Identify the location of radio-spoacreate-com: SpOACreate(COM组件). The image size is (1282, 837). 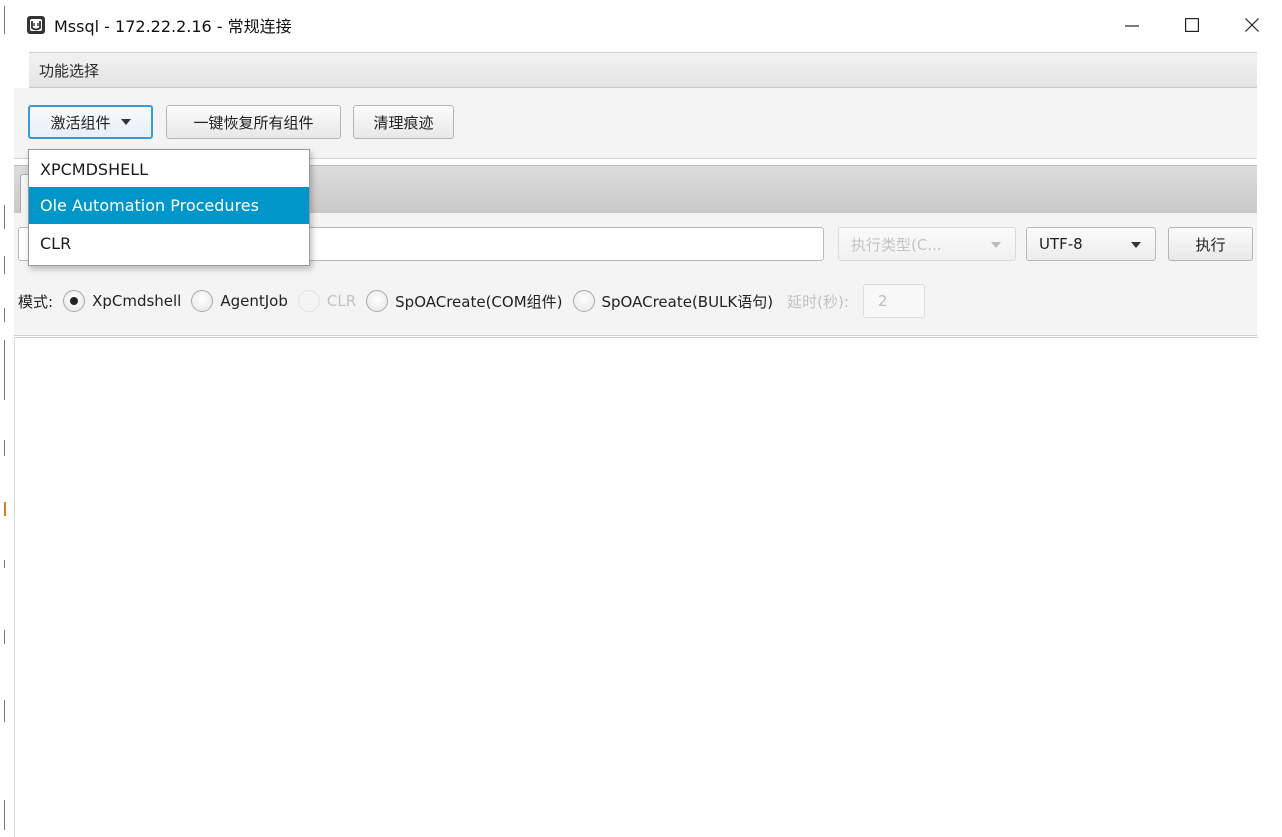
(464, 301).